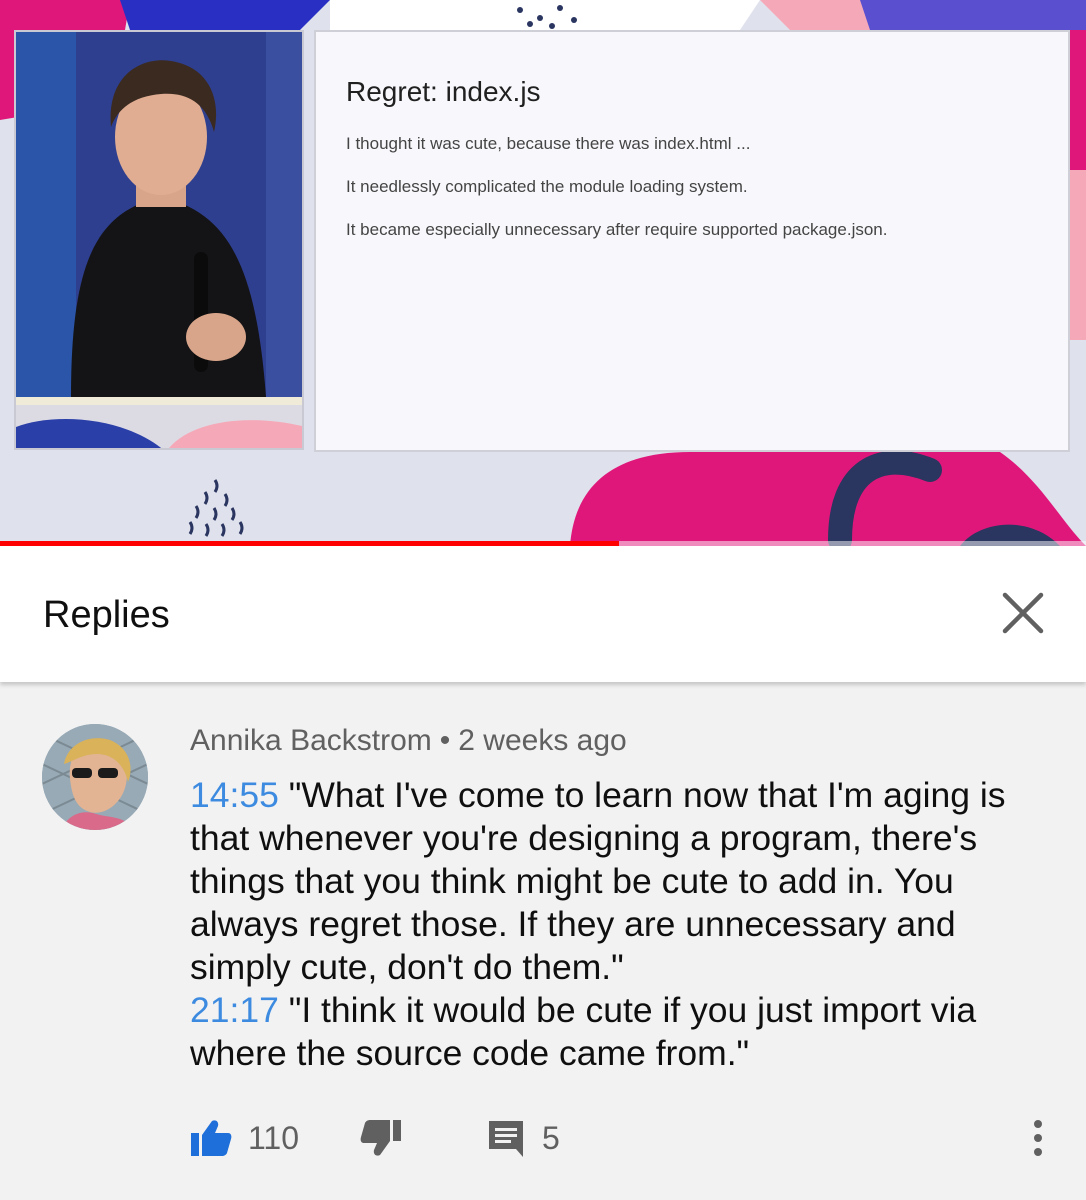 This screenshot has height=1200, width=1086. Describe the element at coordinates (543, 614) in the screenshot. I see `replies-header: Replies` at that location.